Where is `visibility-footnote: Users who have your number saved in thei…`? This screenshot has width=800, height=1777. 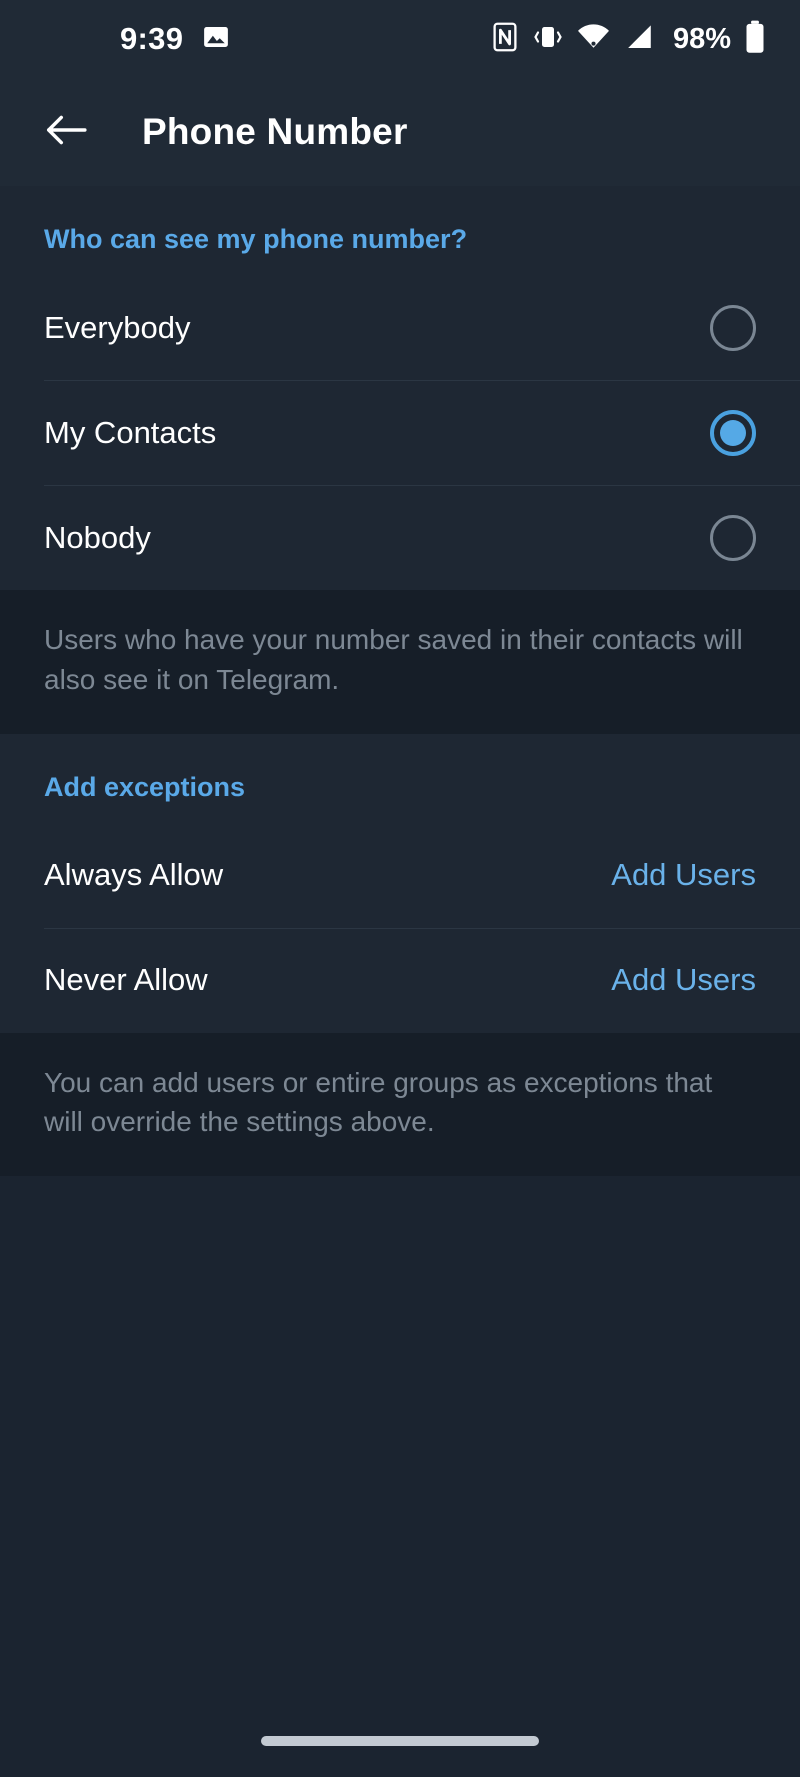
visibility-footnote: Users who have your number saved in thei… is located at coordinates (400, 662).